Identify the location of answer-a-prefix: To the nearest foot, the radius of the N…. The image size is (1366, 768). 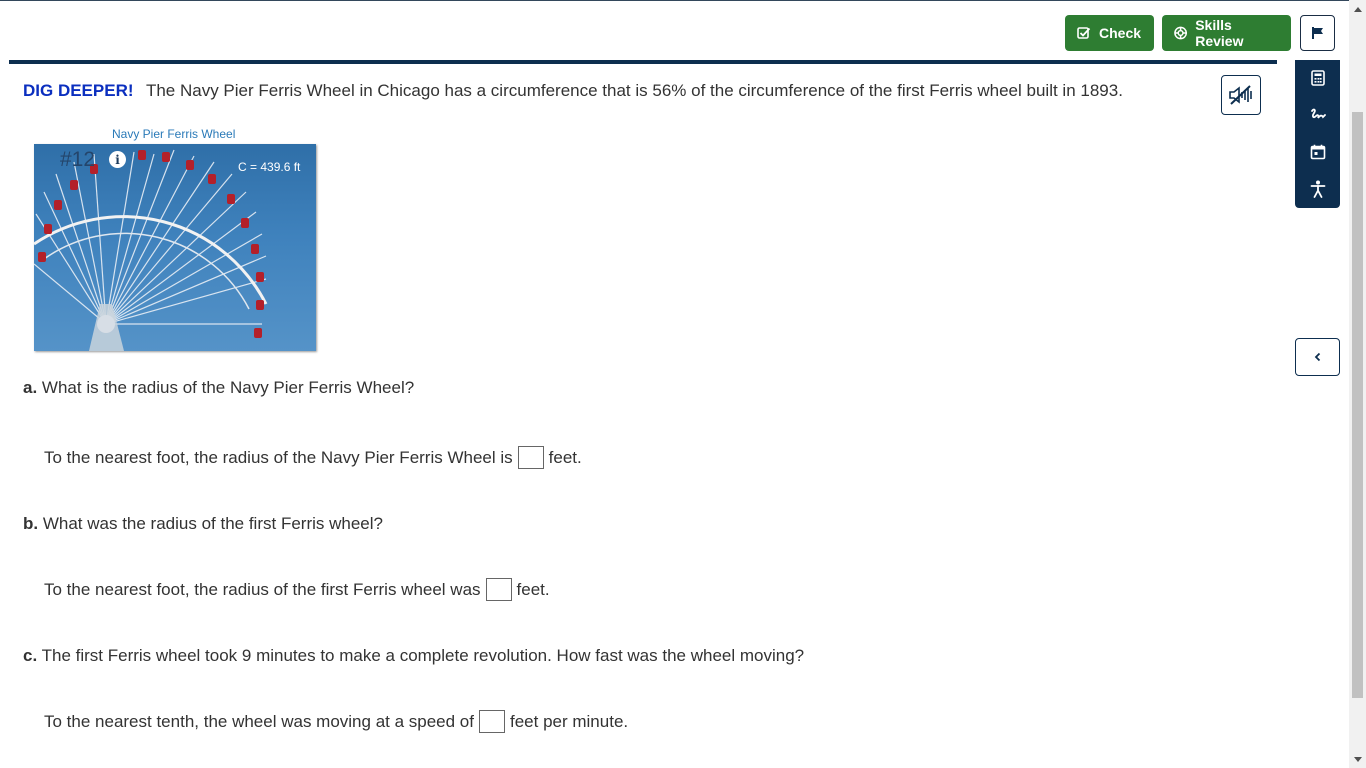
(278, 457).